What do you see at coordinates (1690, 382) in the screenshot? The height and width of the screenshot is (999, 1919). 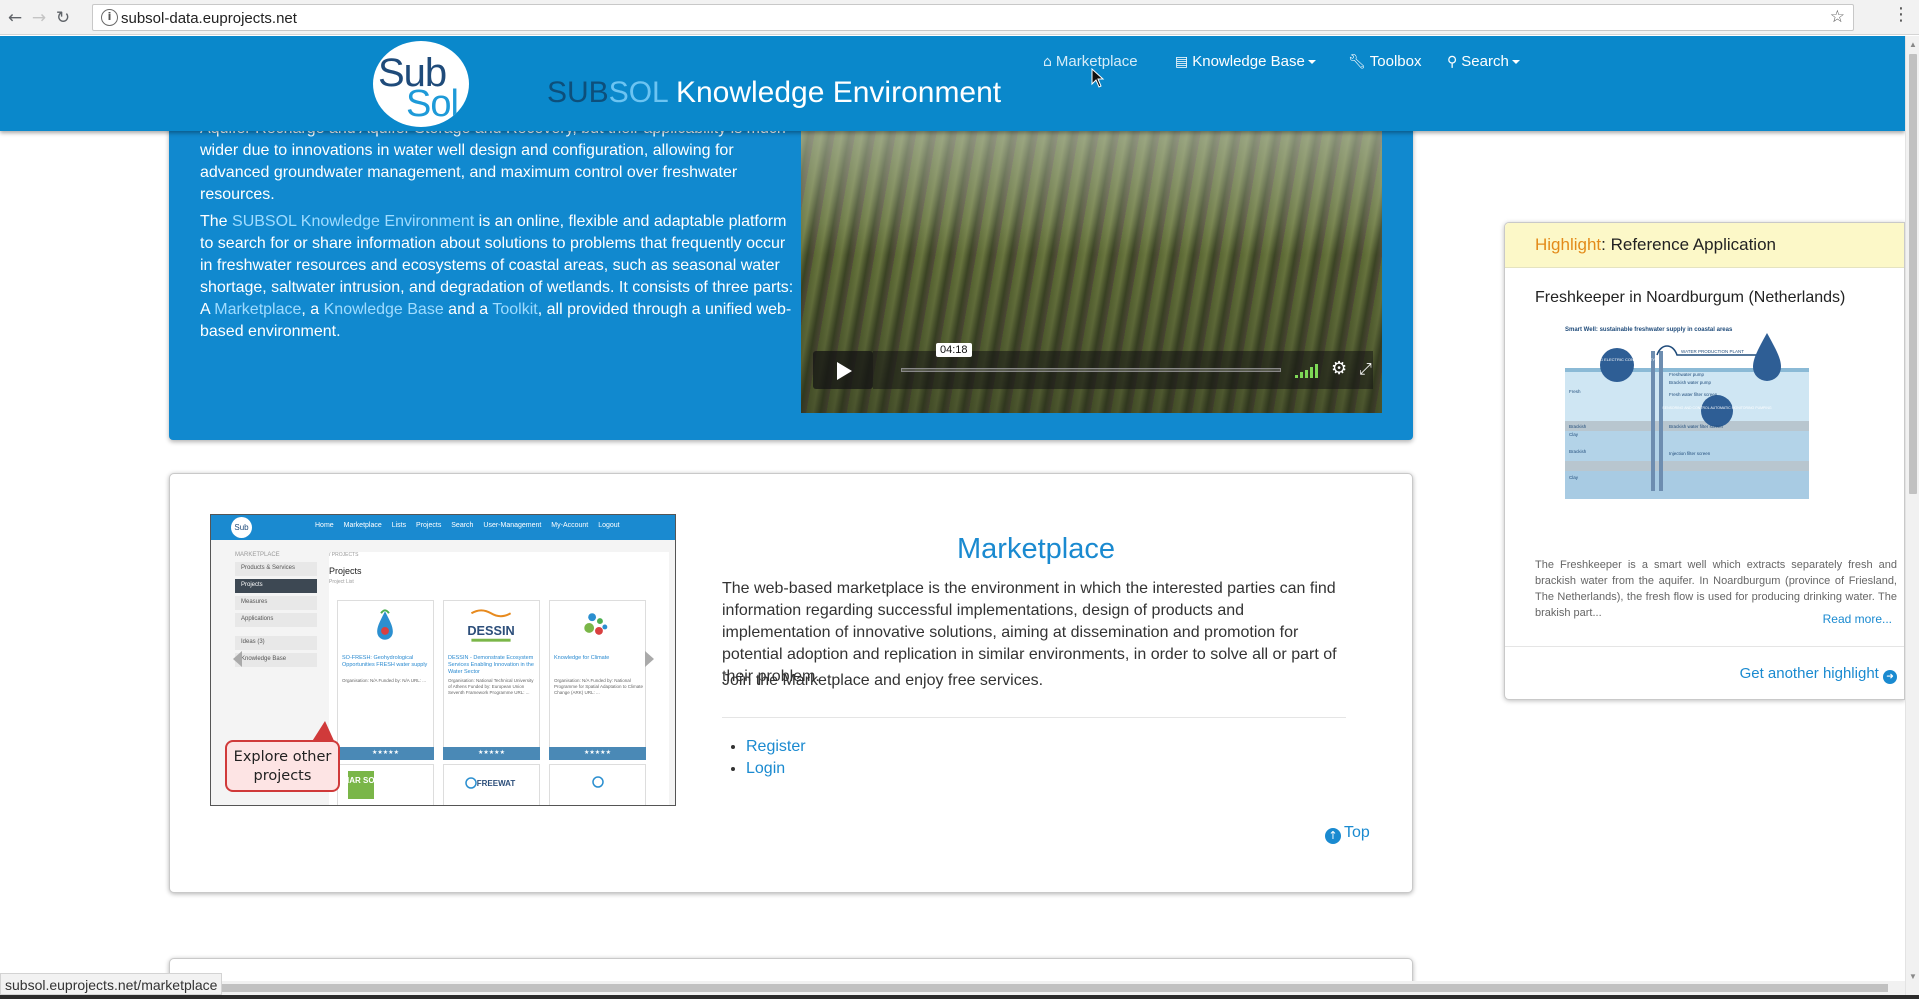 I see `diagram-brack-pump-label: Brackish water pump` at bounding box center [1690, 382].